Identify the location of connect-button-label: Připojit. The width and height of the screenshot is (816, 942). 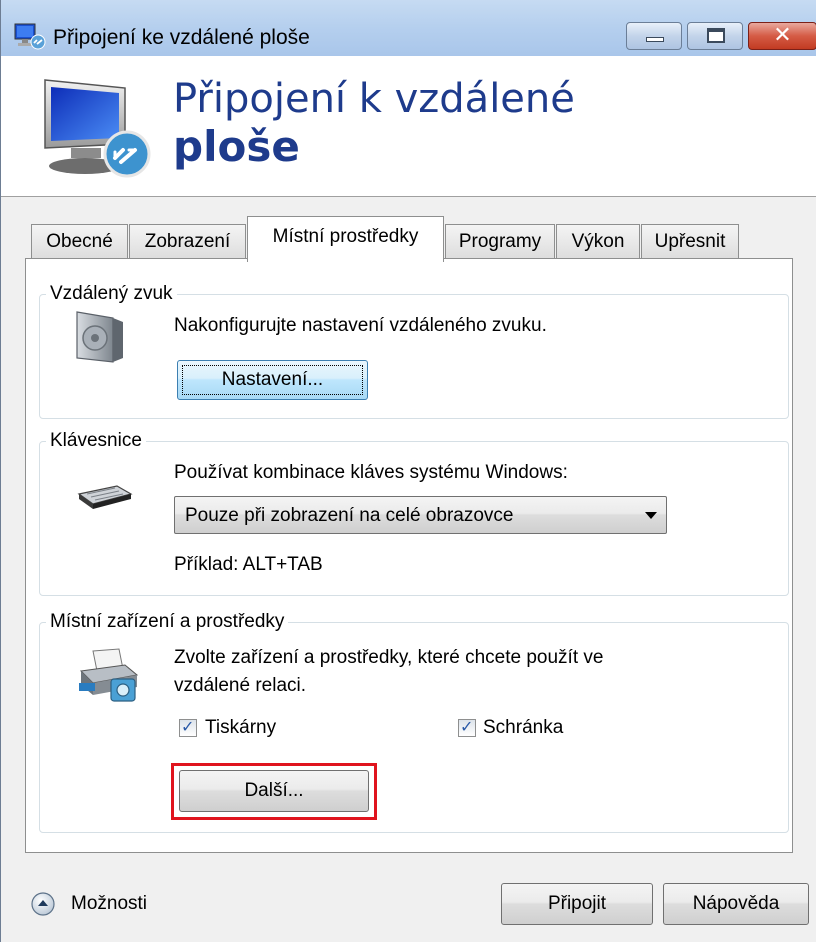
(577, 903).